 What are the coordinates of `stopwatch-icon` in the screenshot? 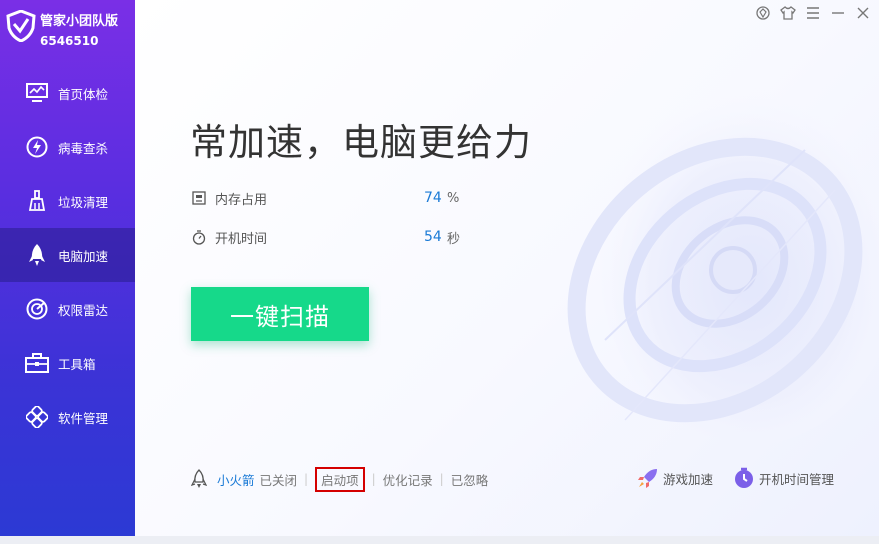 It's located at (199, 237).